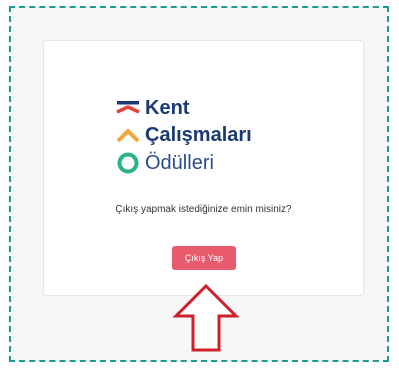 This screenshot has height=369, width=399. Describe the element at coordinates (129, 135) in the screenshot. I see `orange-chevron-icon` at that location.